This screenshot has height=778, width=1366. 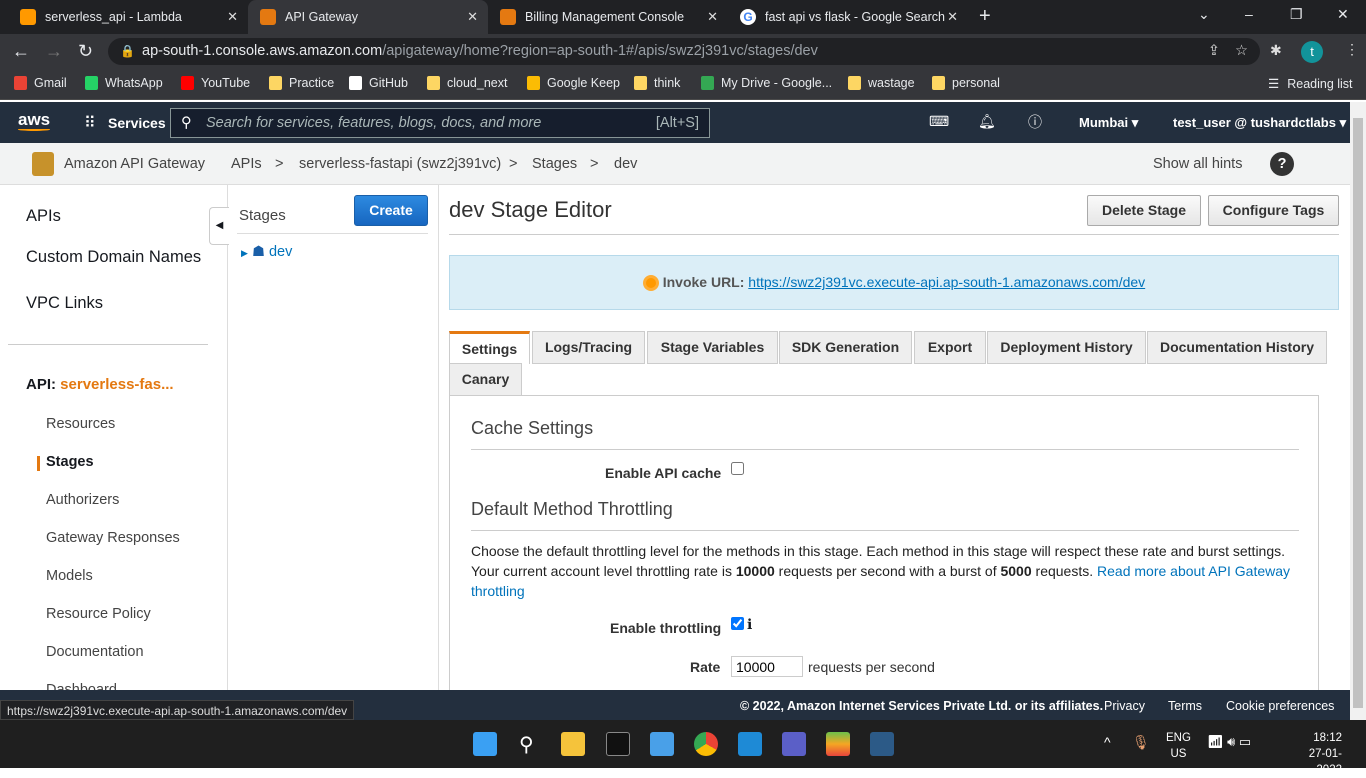 I want to click on restore-button: ❐, so click(x=1296, y=14).